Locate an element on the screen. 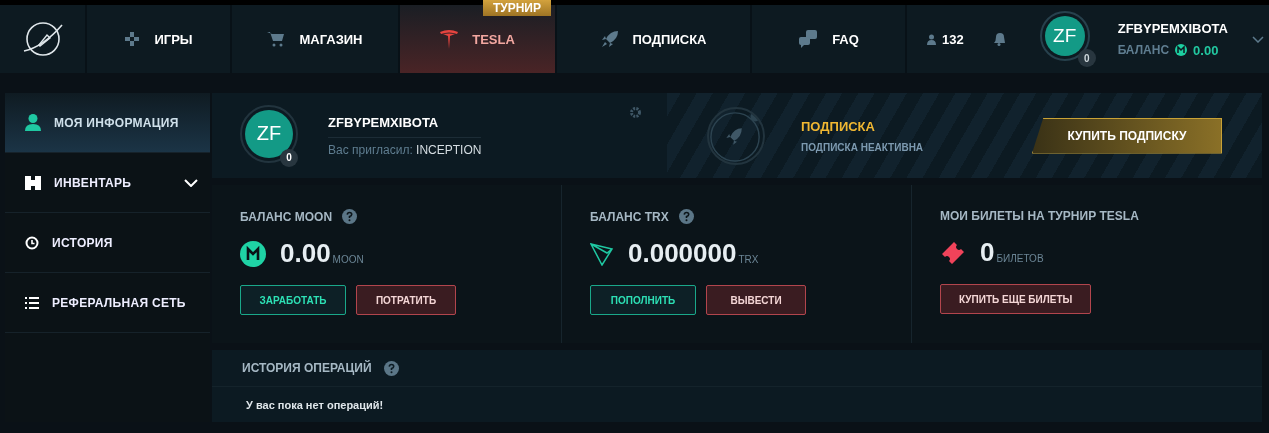 This screenshot has height=433, width=1269. balance-unit: MOON is located at coordinates (348, 259).